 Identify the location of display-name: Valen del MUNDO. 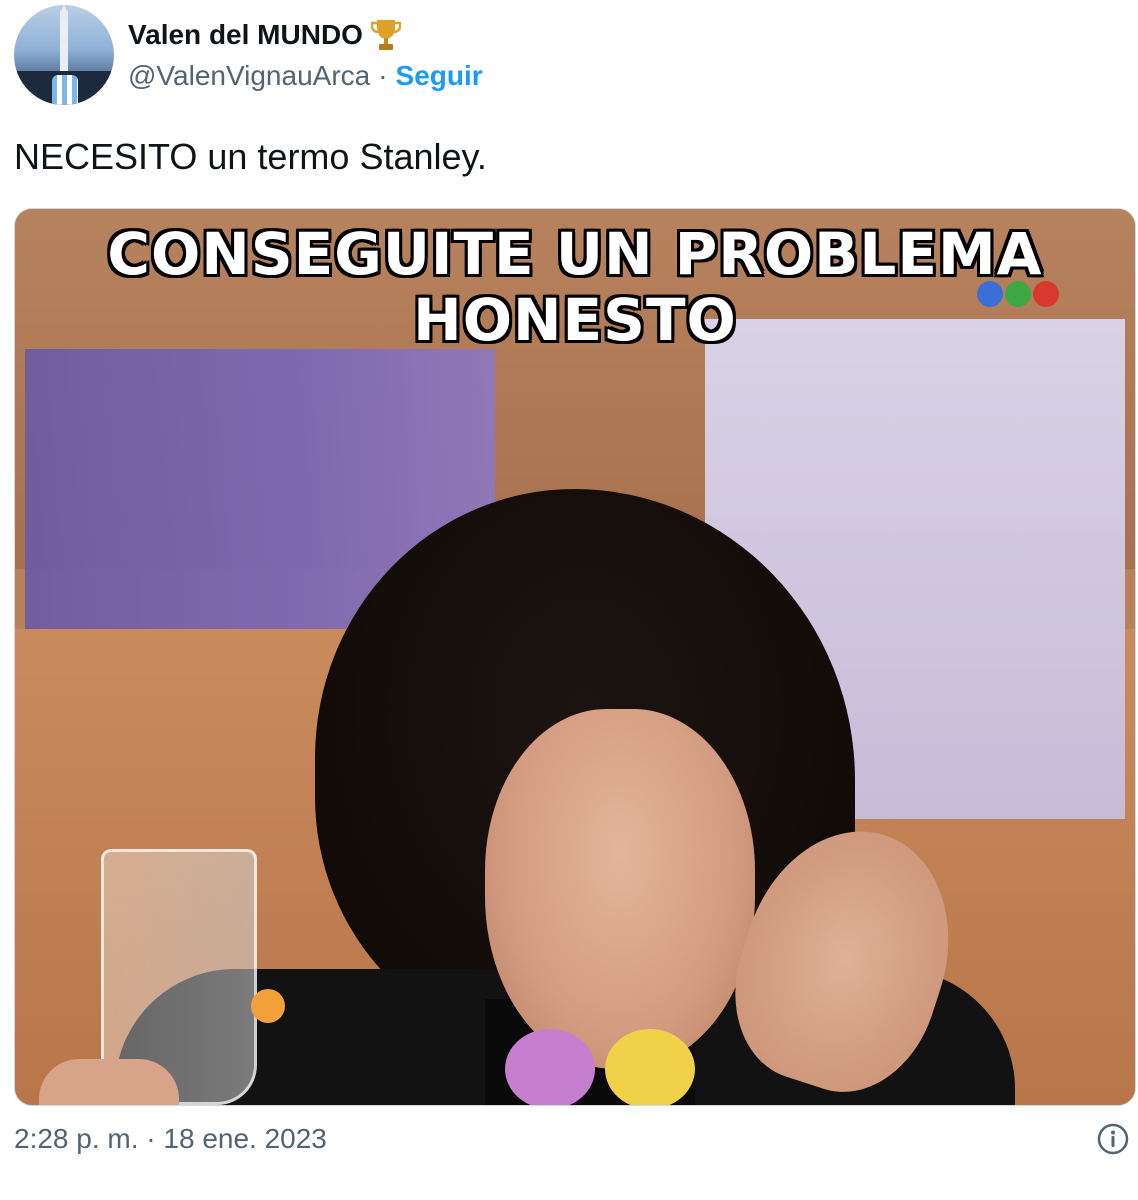
(245, 35).